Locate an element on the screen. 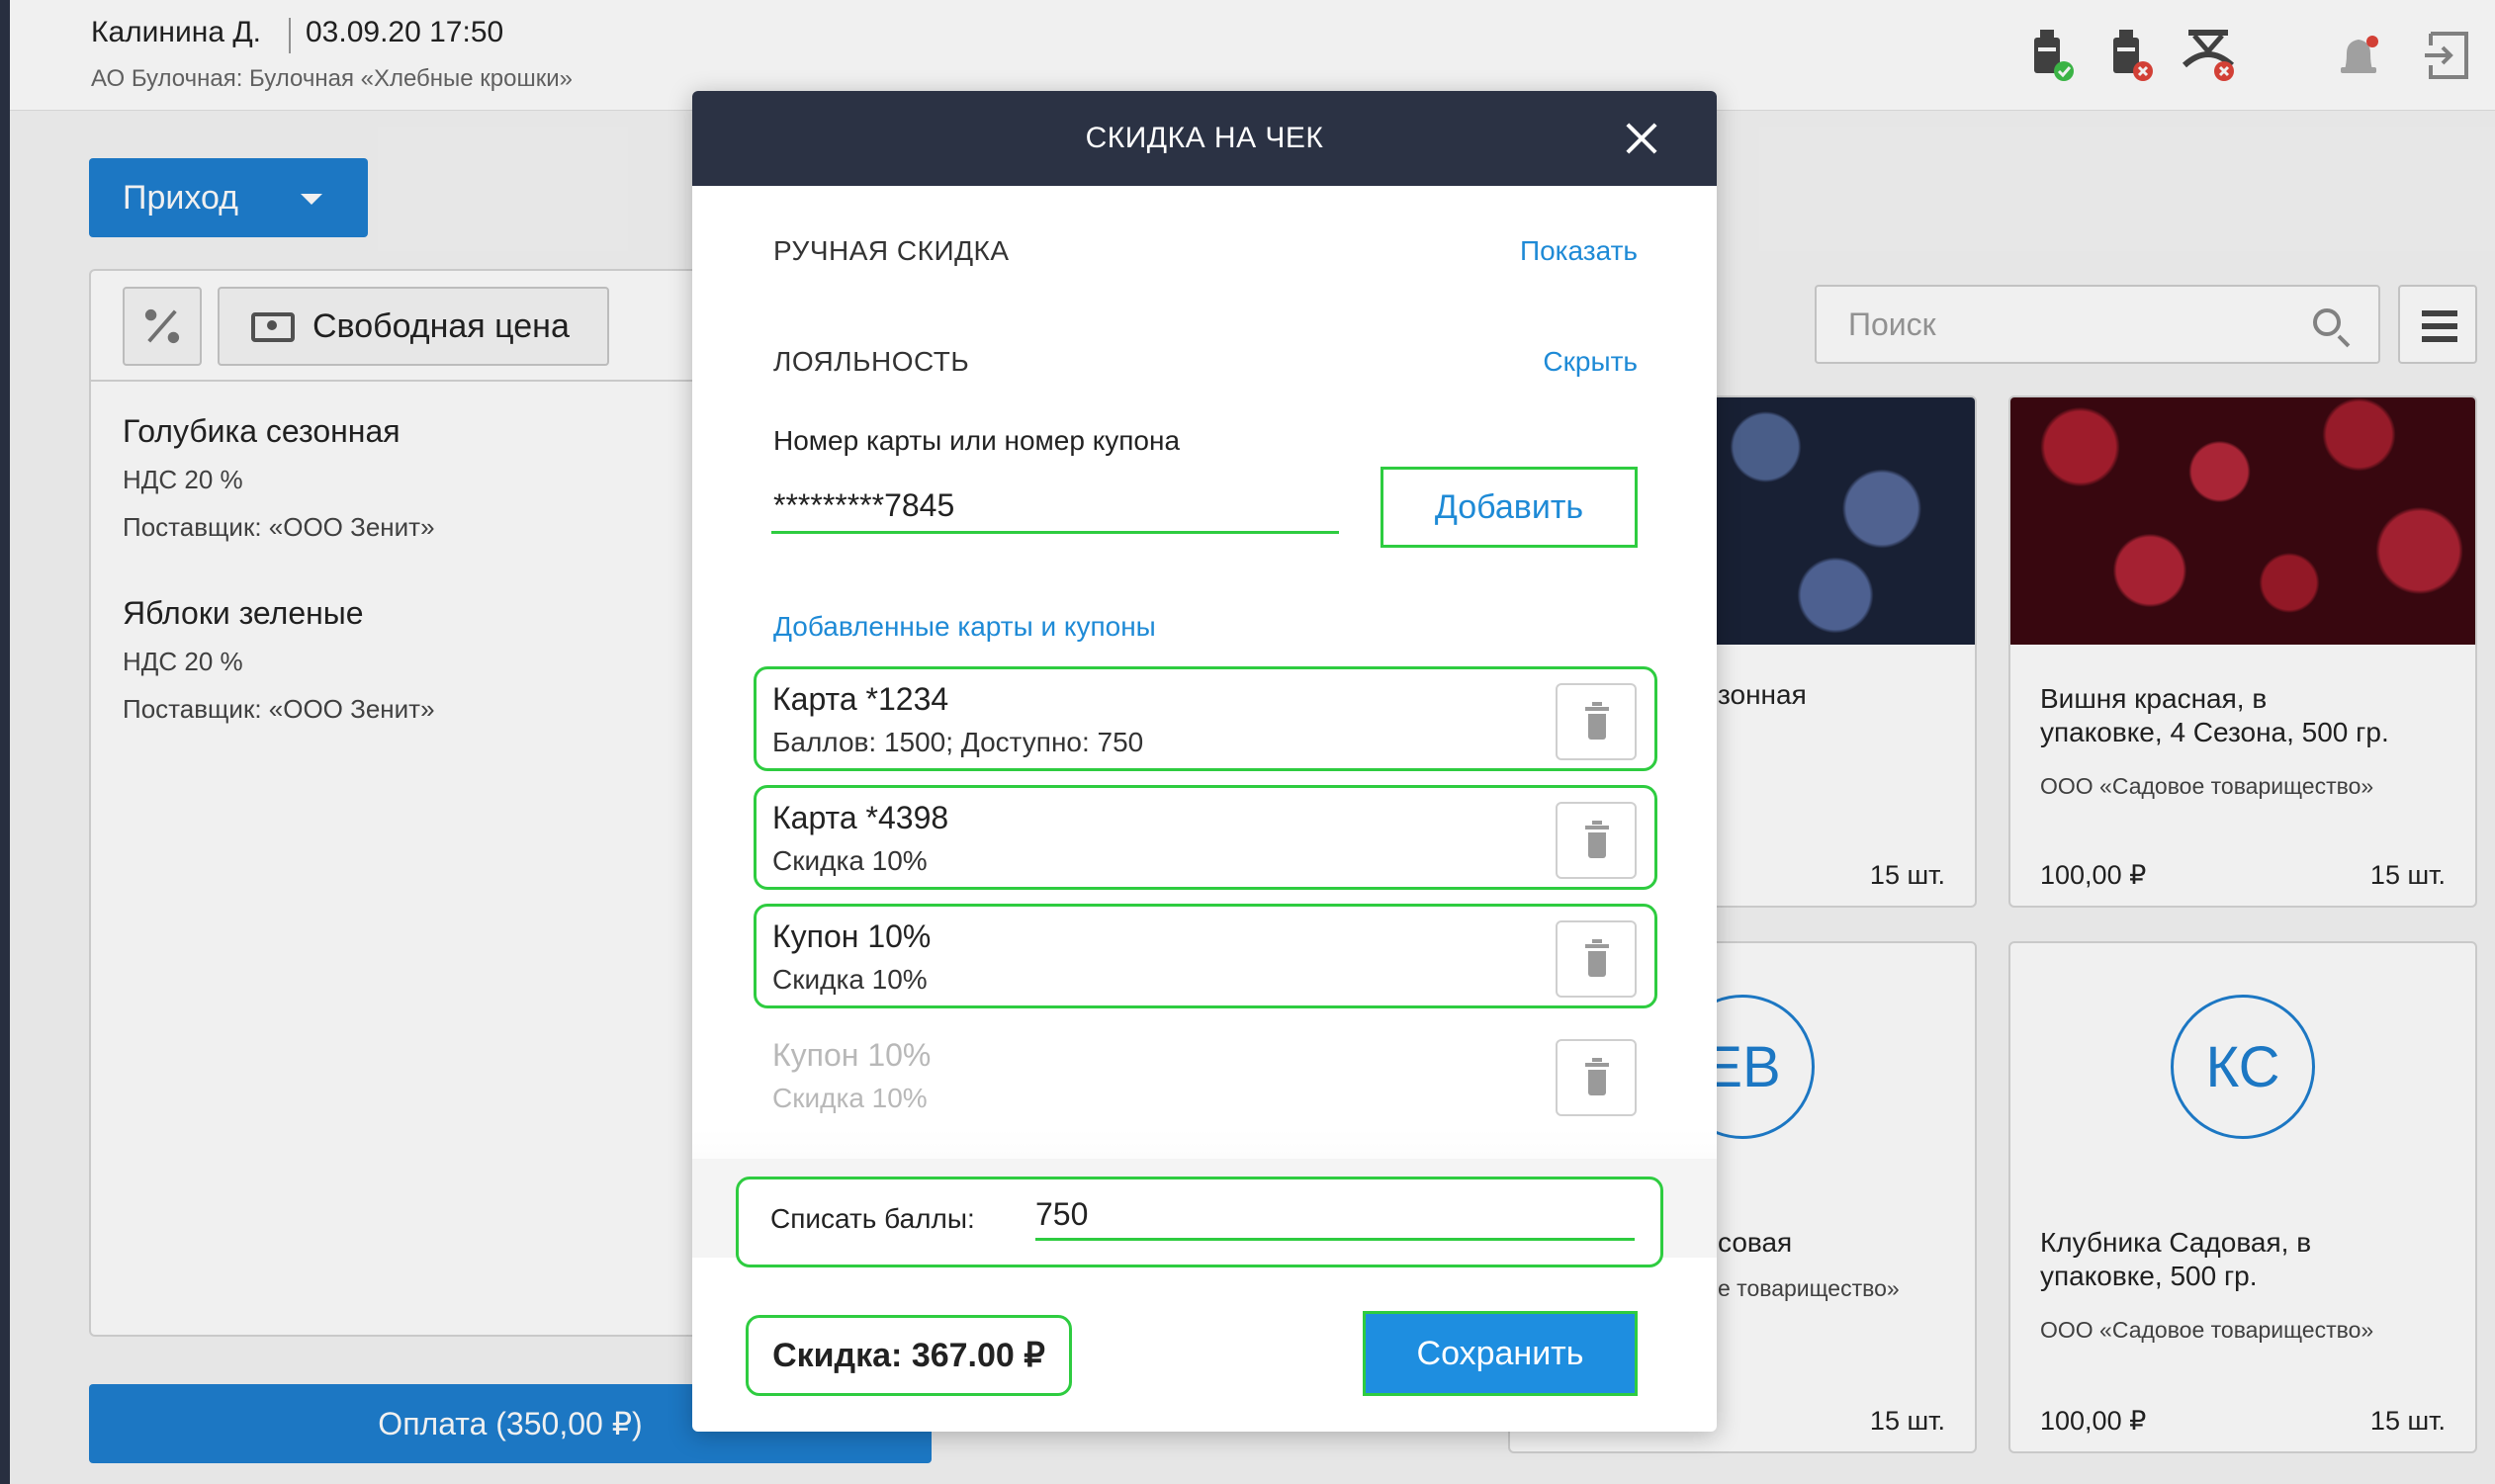  added-cards-title: Добавленные карты и купоны is located at coordinates (964, 626).